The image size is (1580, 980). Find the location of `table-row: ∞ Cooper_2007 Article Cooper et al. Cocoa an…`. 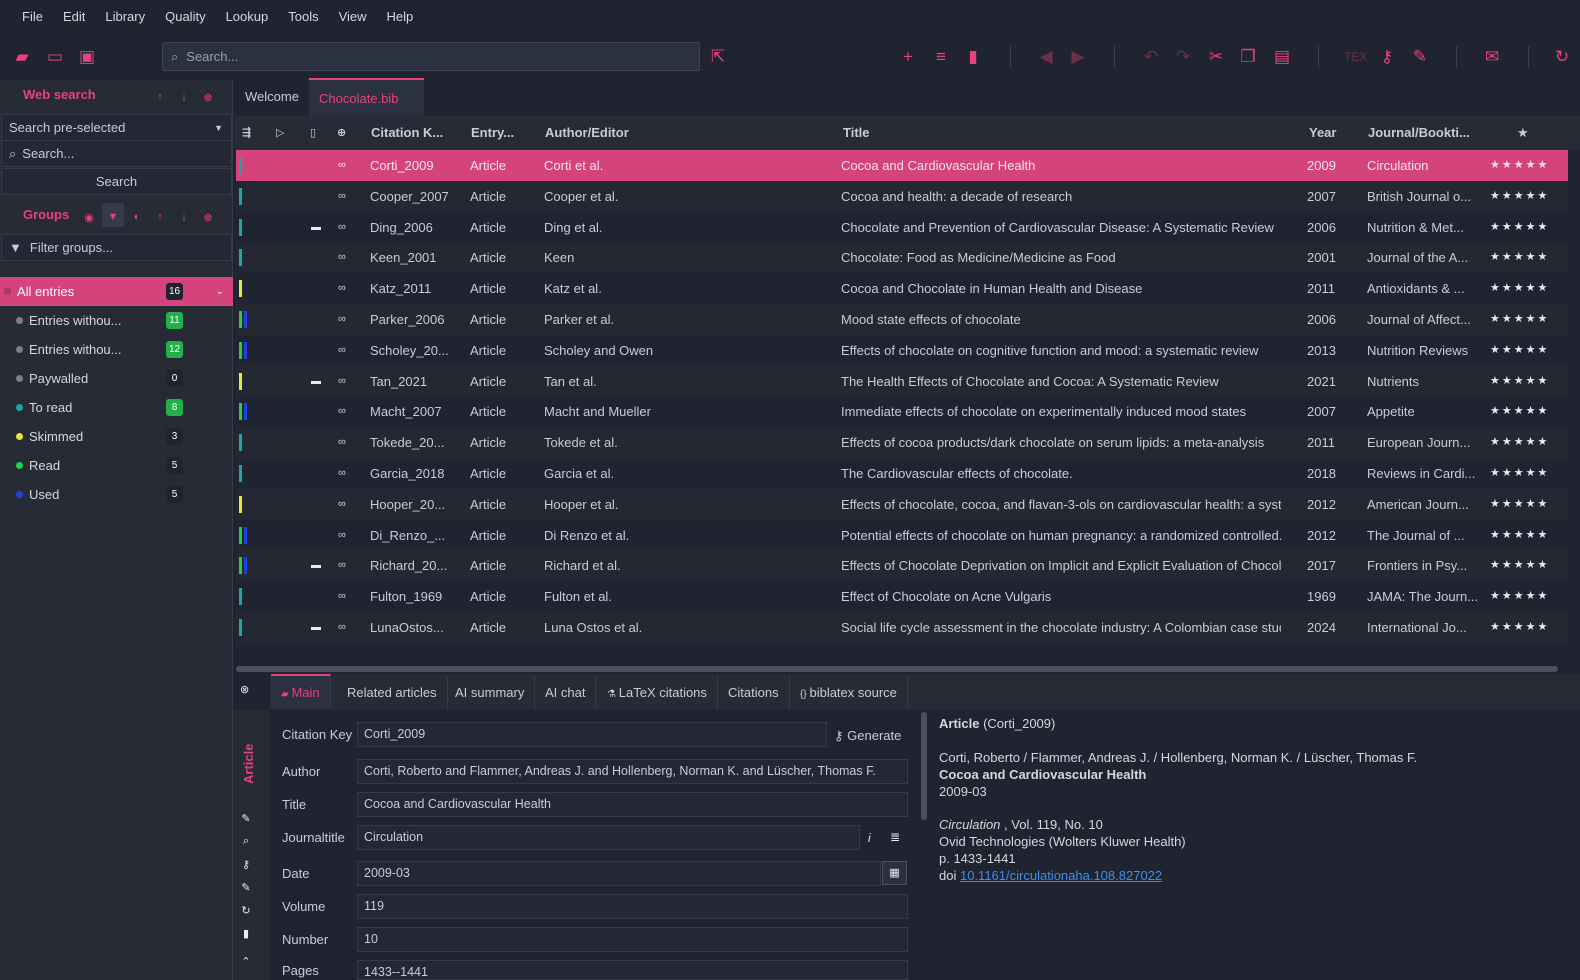

table-row: ∞ Cooper_2007 Article Cooper et al. Cocoa an… is located at coordinates (902, 196).